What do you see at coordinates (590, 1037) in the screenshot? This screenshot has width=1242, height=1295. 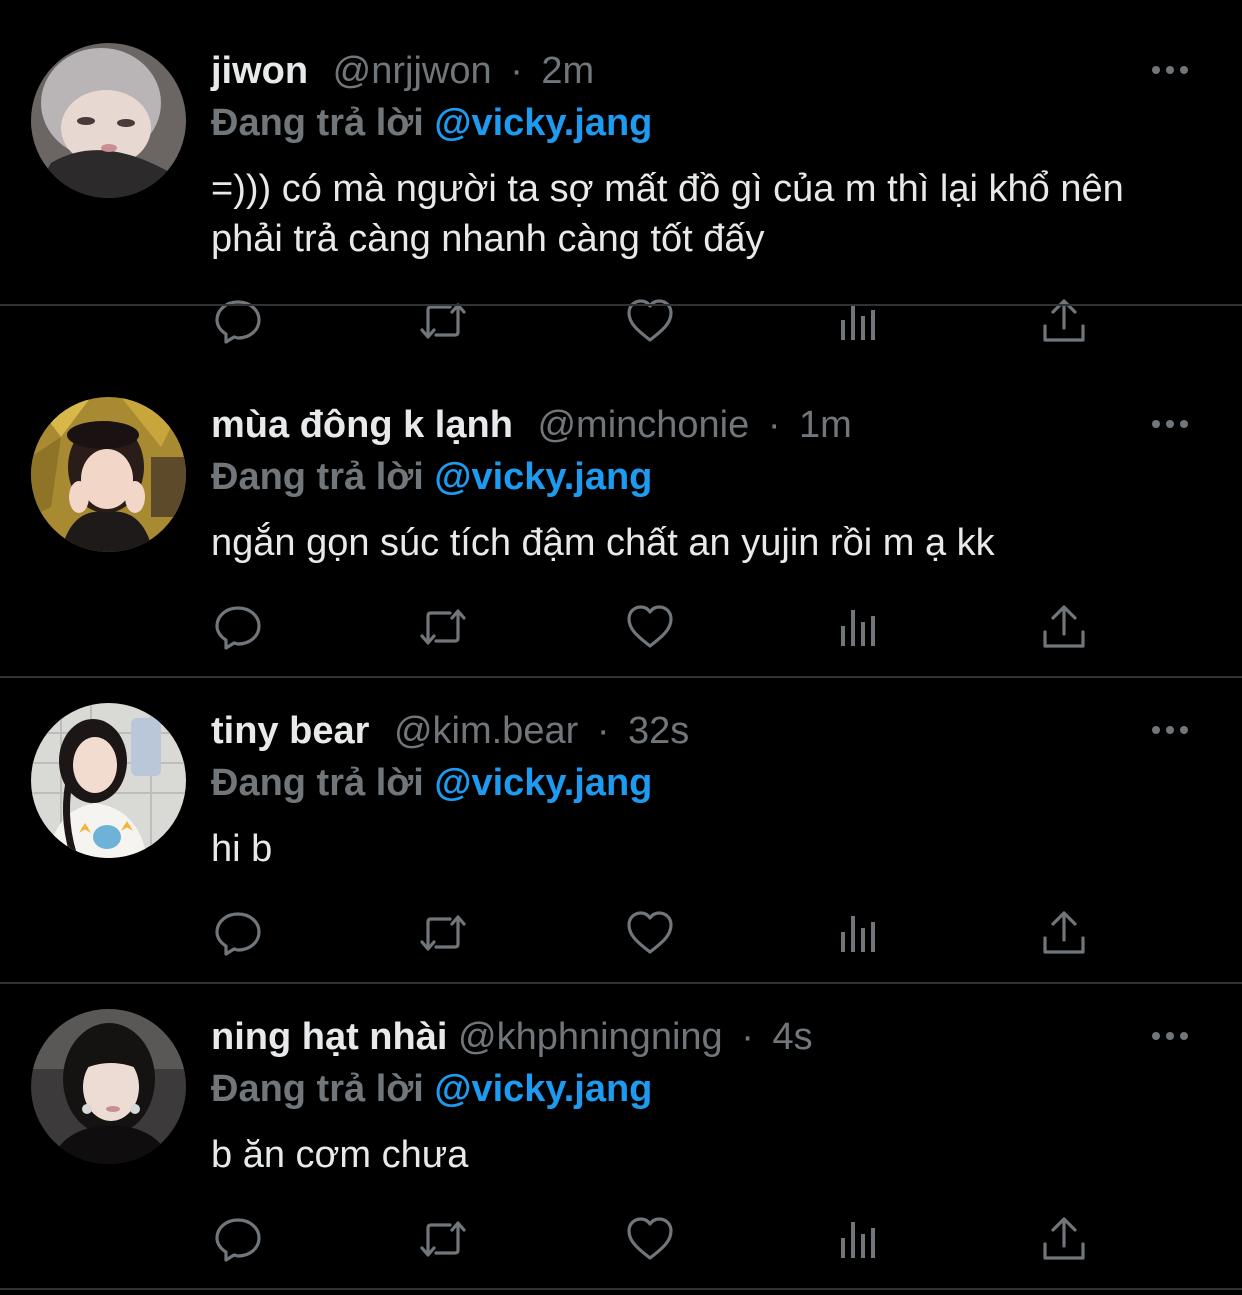 I see `user-handle: @khphningning` at bounding box center [590, 1037].